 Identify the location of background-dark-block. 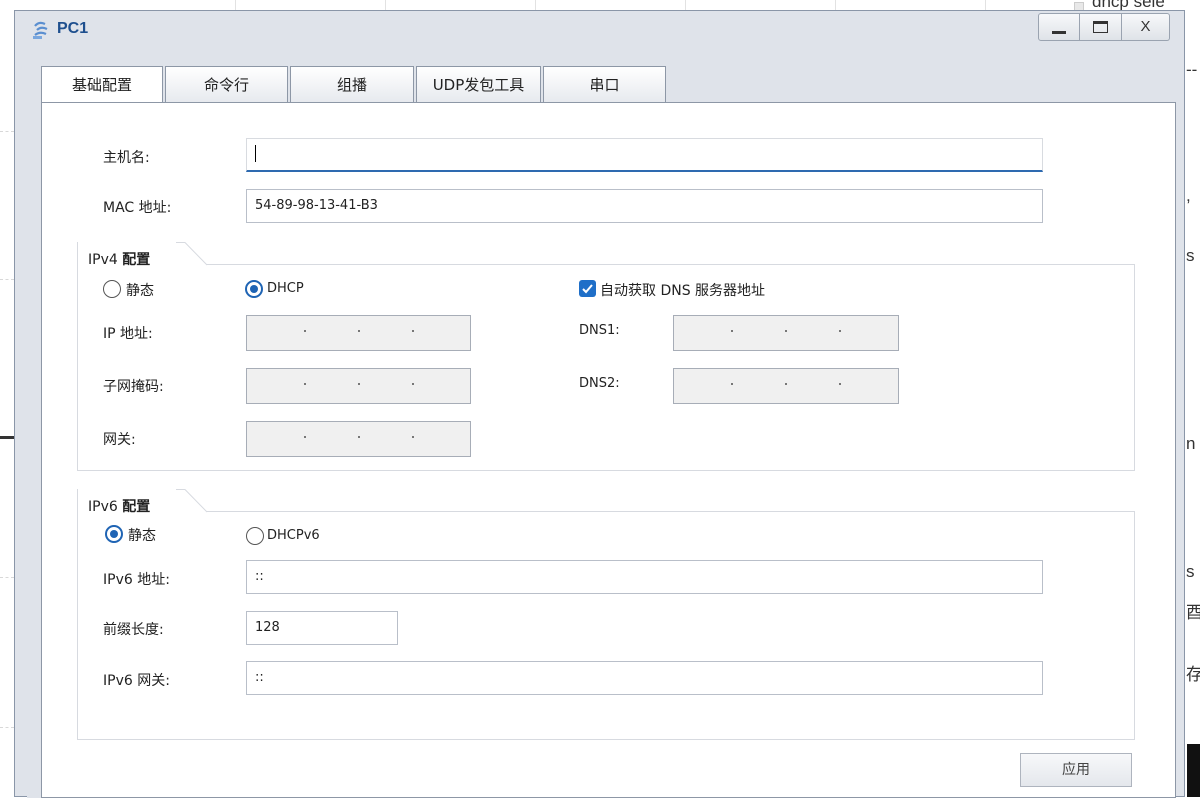
(1193, 770).